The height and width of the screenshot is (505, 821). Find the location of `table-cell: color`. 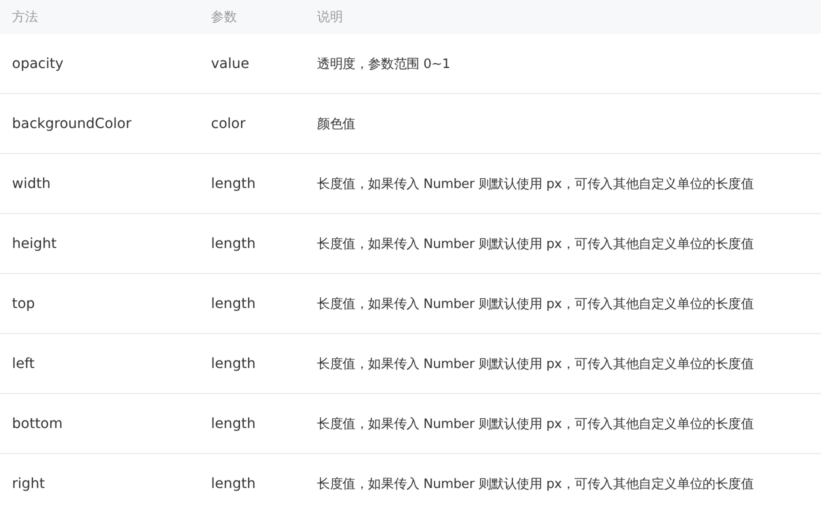

table-cell: color is located at coordinates (228, 124).